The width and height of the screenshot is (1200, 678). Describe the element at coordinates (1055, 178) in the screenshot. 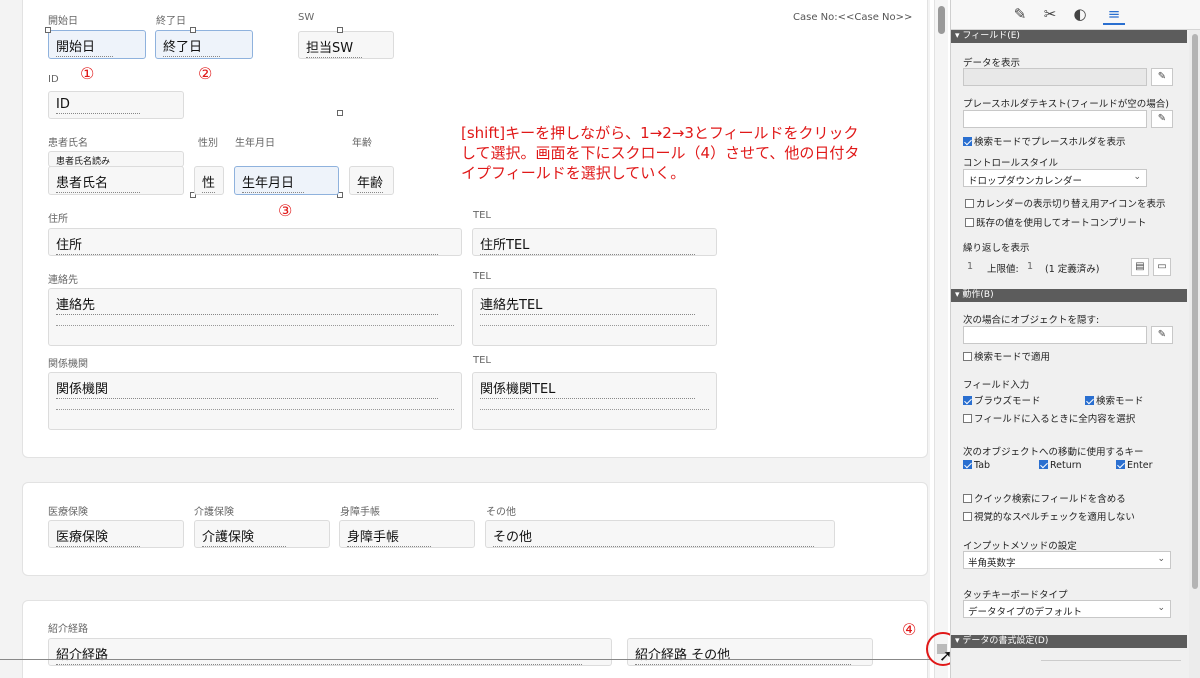

I see `control-style-dropdown: ドロップダウンカレンダー ⌄` at that location.